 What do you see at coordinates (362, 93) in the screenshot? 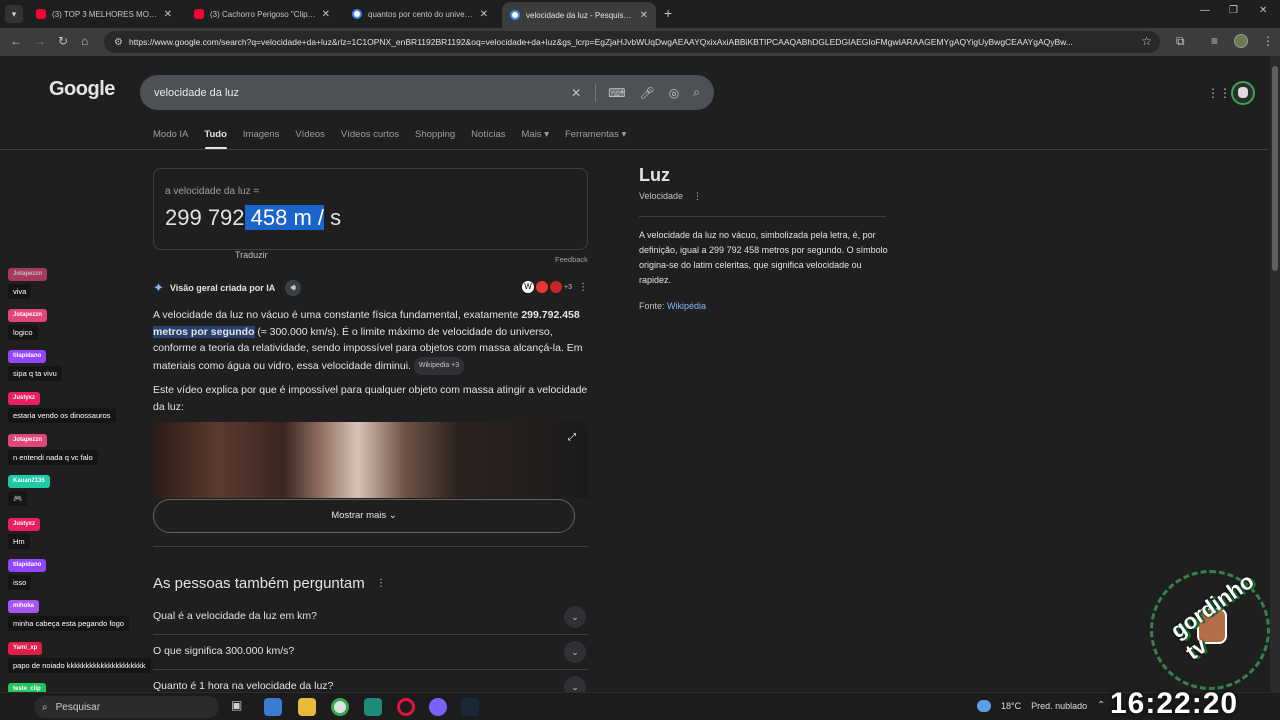
I see `search-input: velocidade da luz` at bounding box center [362, 93].